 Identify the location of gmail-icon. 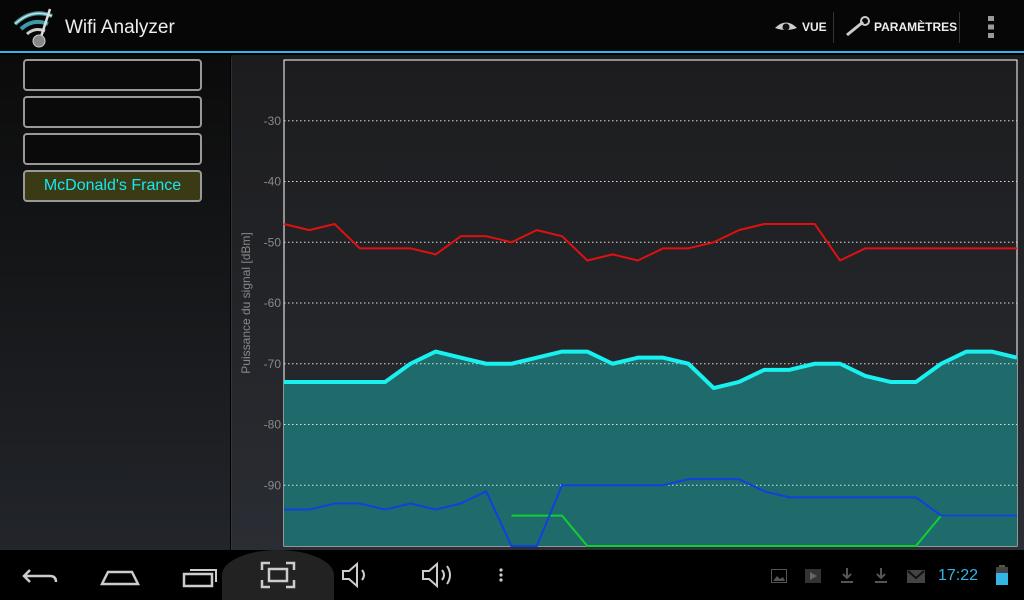
(916, 576).